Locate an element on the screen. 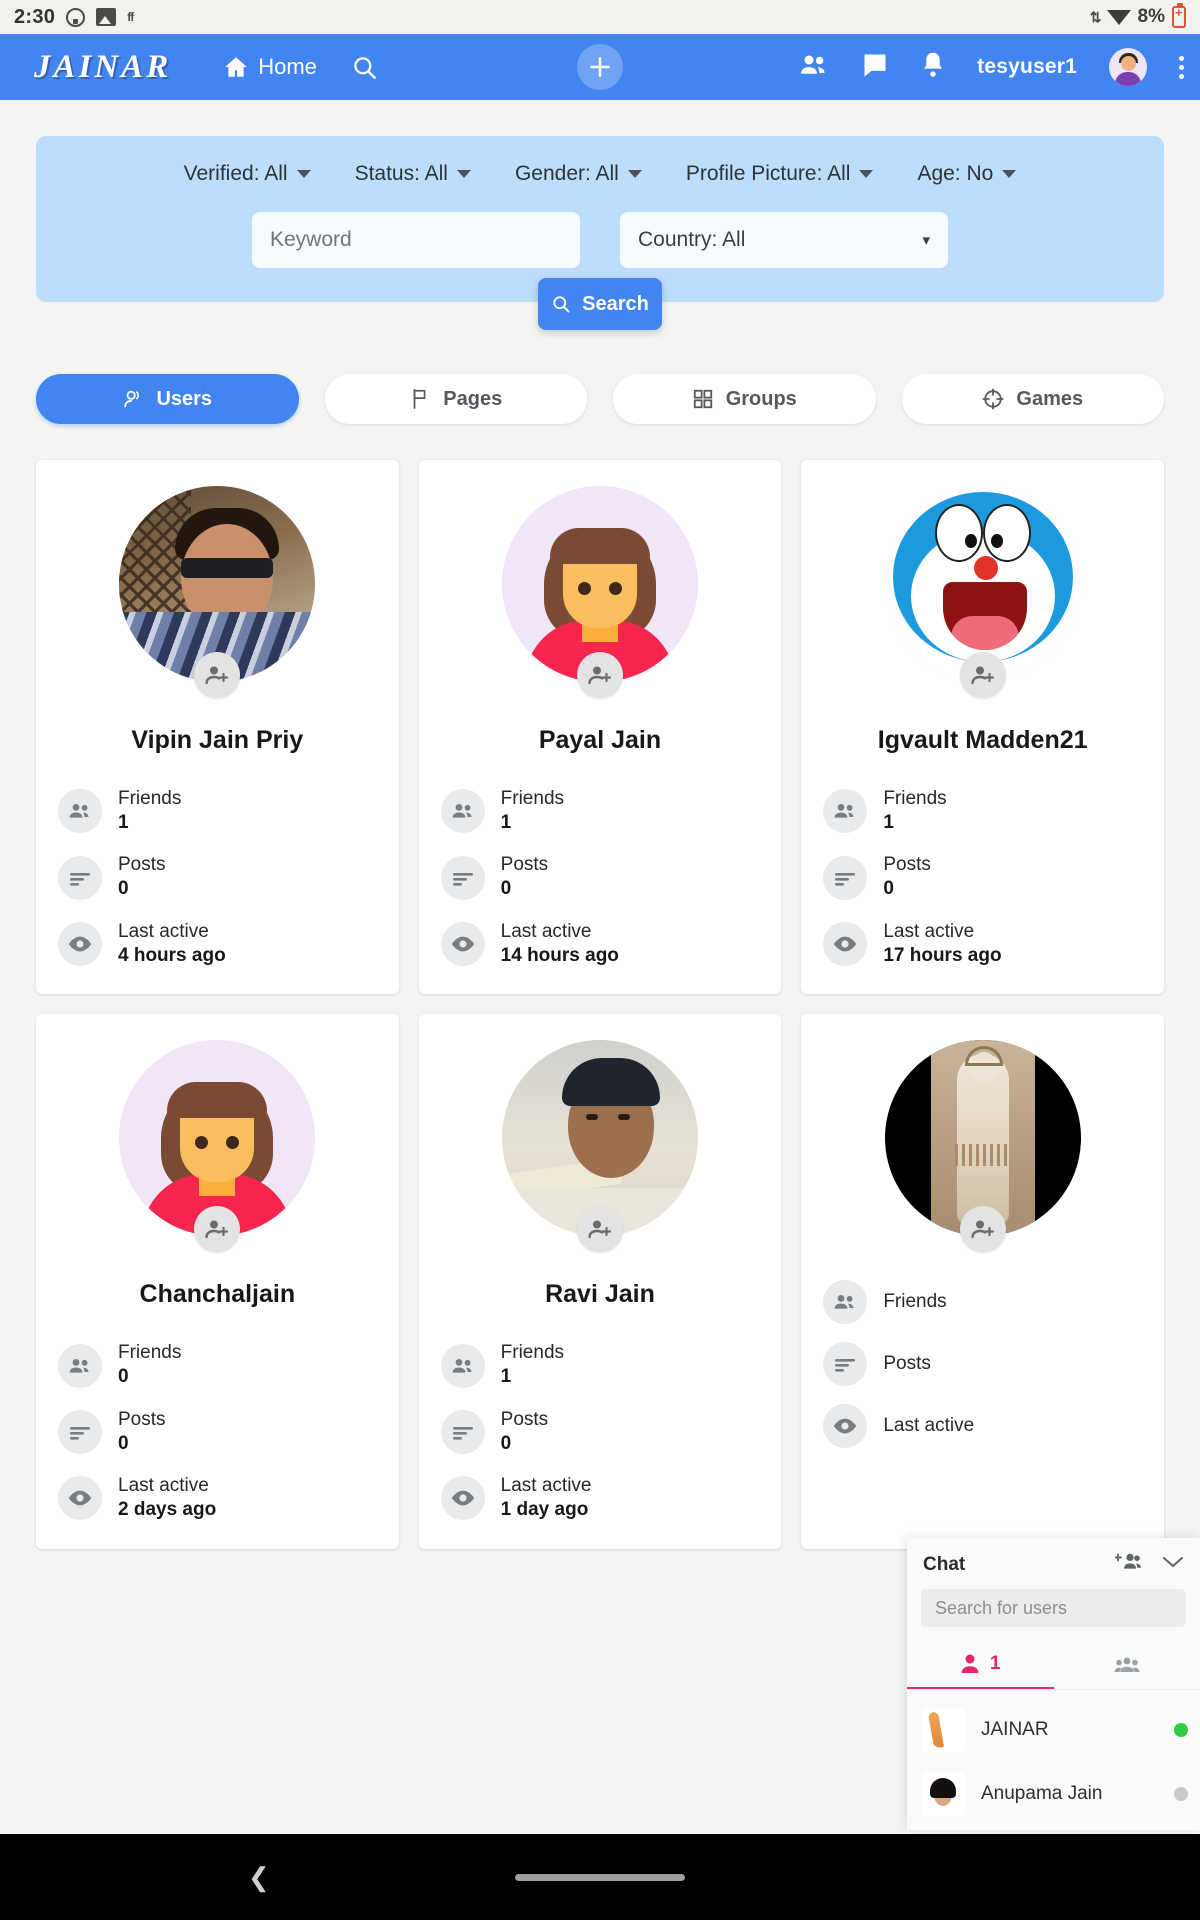 Image resolution: width=1200 pixels, height=1920 pixels. notifications-button is located at coordinates (933, 67).